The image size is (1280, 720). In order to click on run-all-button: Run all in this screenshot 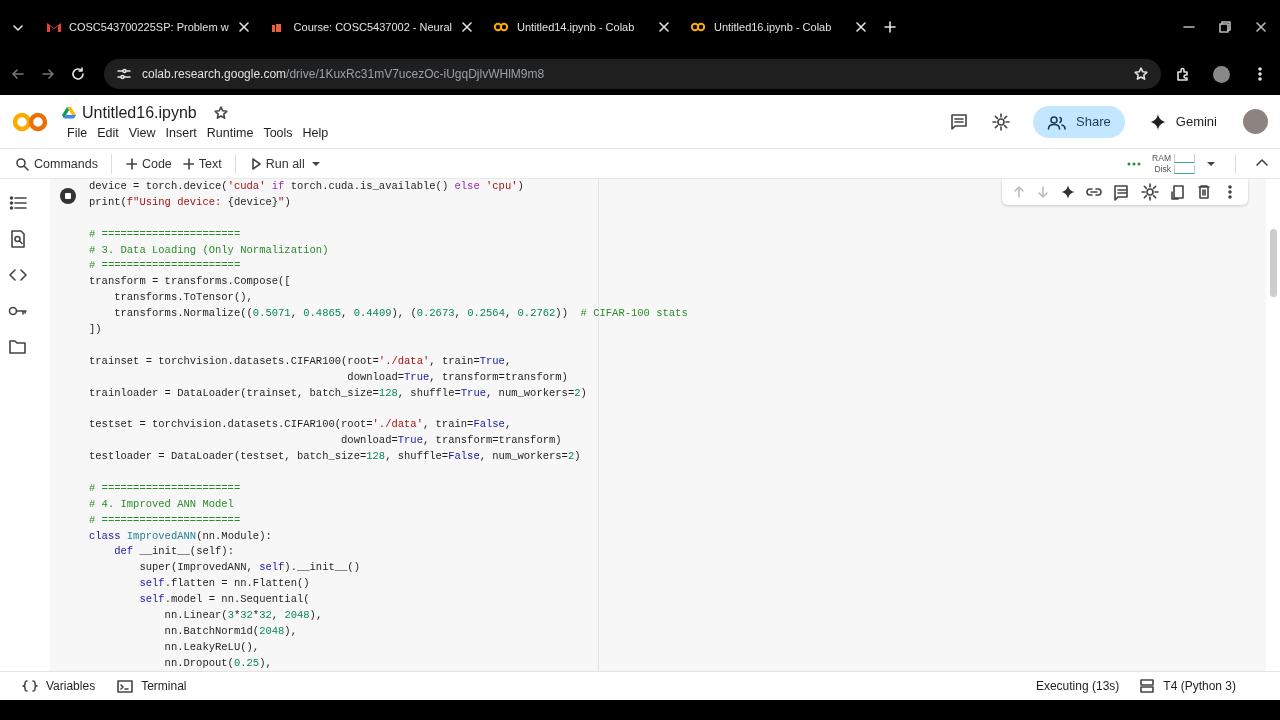, I will do `click(276, 163)`.